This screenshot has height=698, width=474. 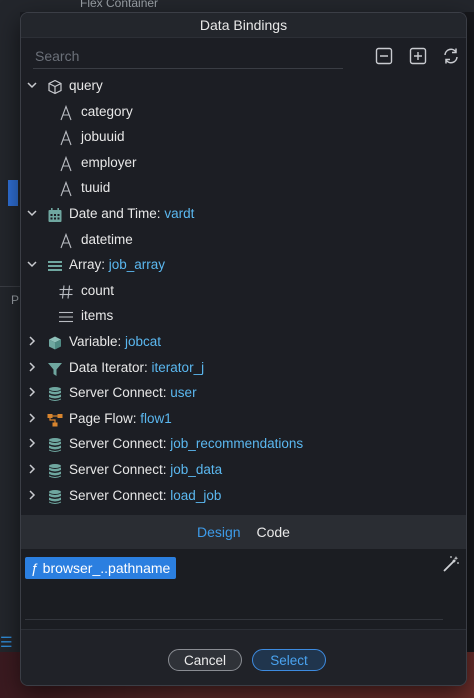 What do you see at coordinates (89, 265) in the screenshot?
I see `tree-item-key: Array:` at bounding box center [89, 265].